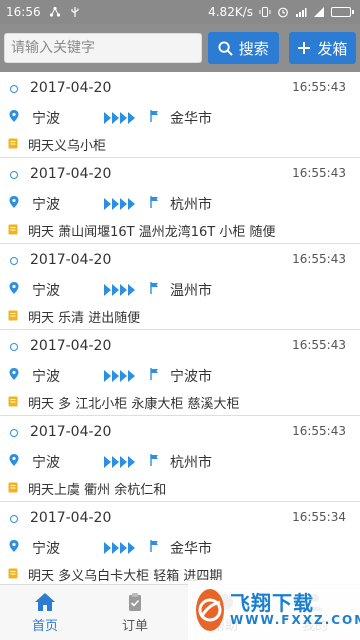 The width and height of the screenshot is (360, 640). What do you see at coordinates (319, 517) in the screenshot?
I see `order-time: 16:55:34` at bounding box center [319, 517].